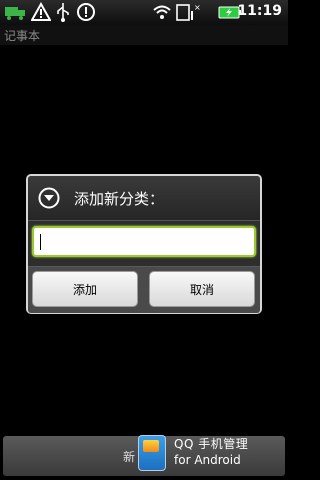 This screenshot has height=480, width=320. I want to click on dialog-title: 添加新分类：, so click(119, 199).